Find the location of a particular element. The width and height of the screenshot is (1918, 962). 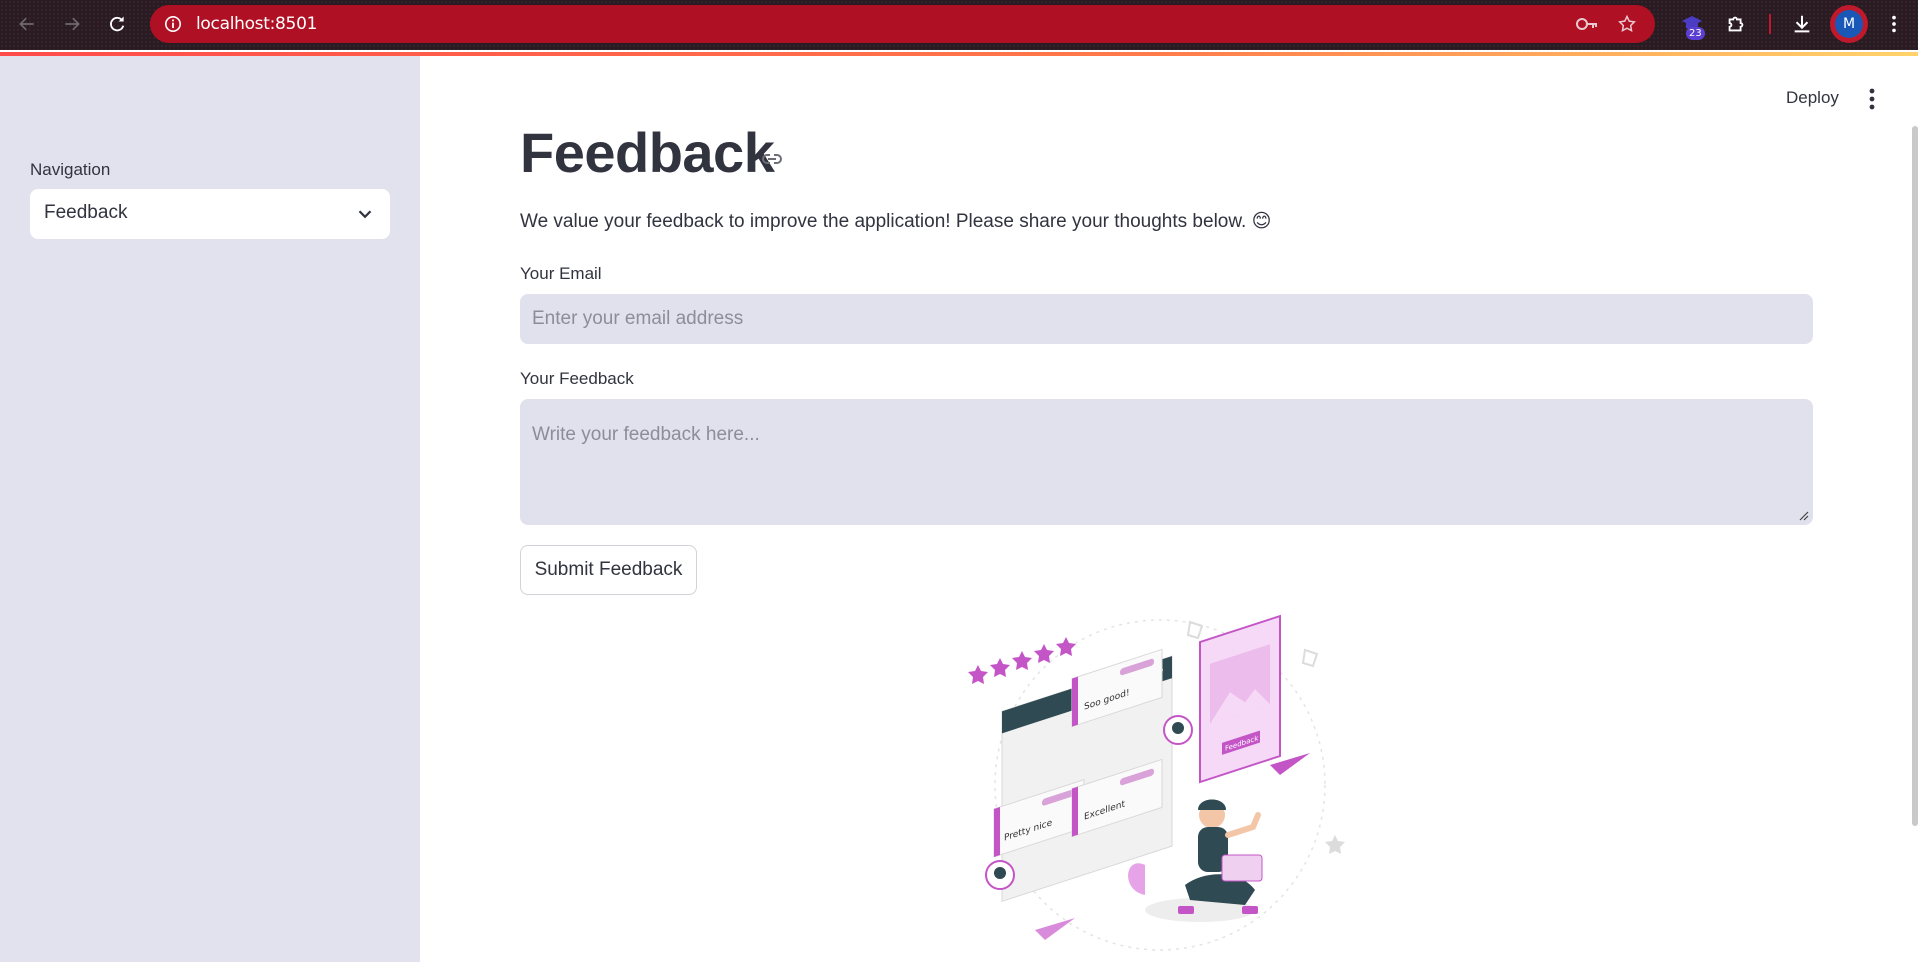

submit-feedback-button: Submit Feedback is located at coordinates (608, 570).